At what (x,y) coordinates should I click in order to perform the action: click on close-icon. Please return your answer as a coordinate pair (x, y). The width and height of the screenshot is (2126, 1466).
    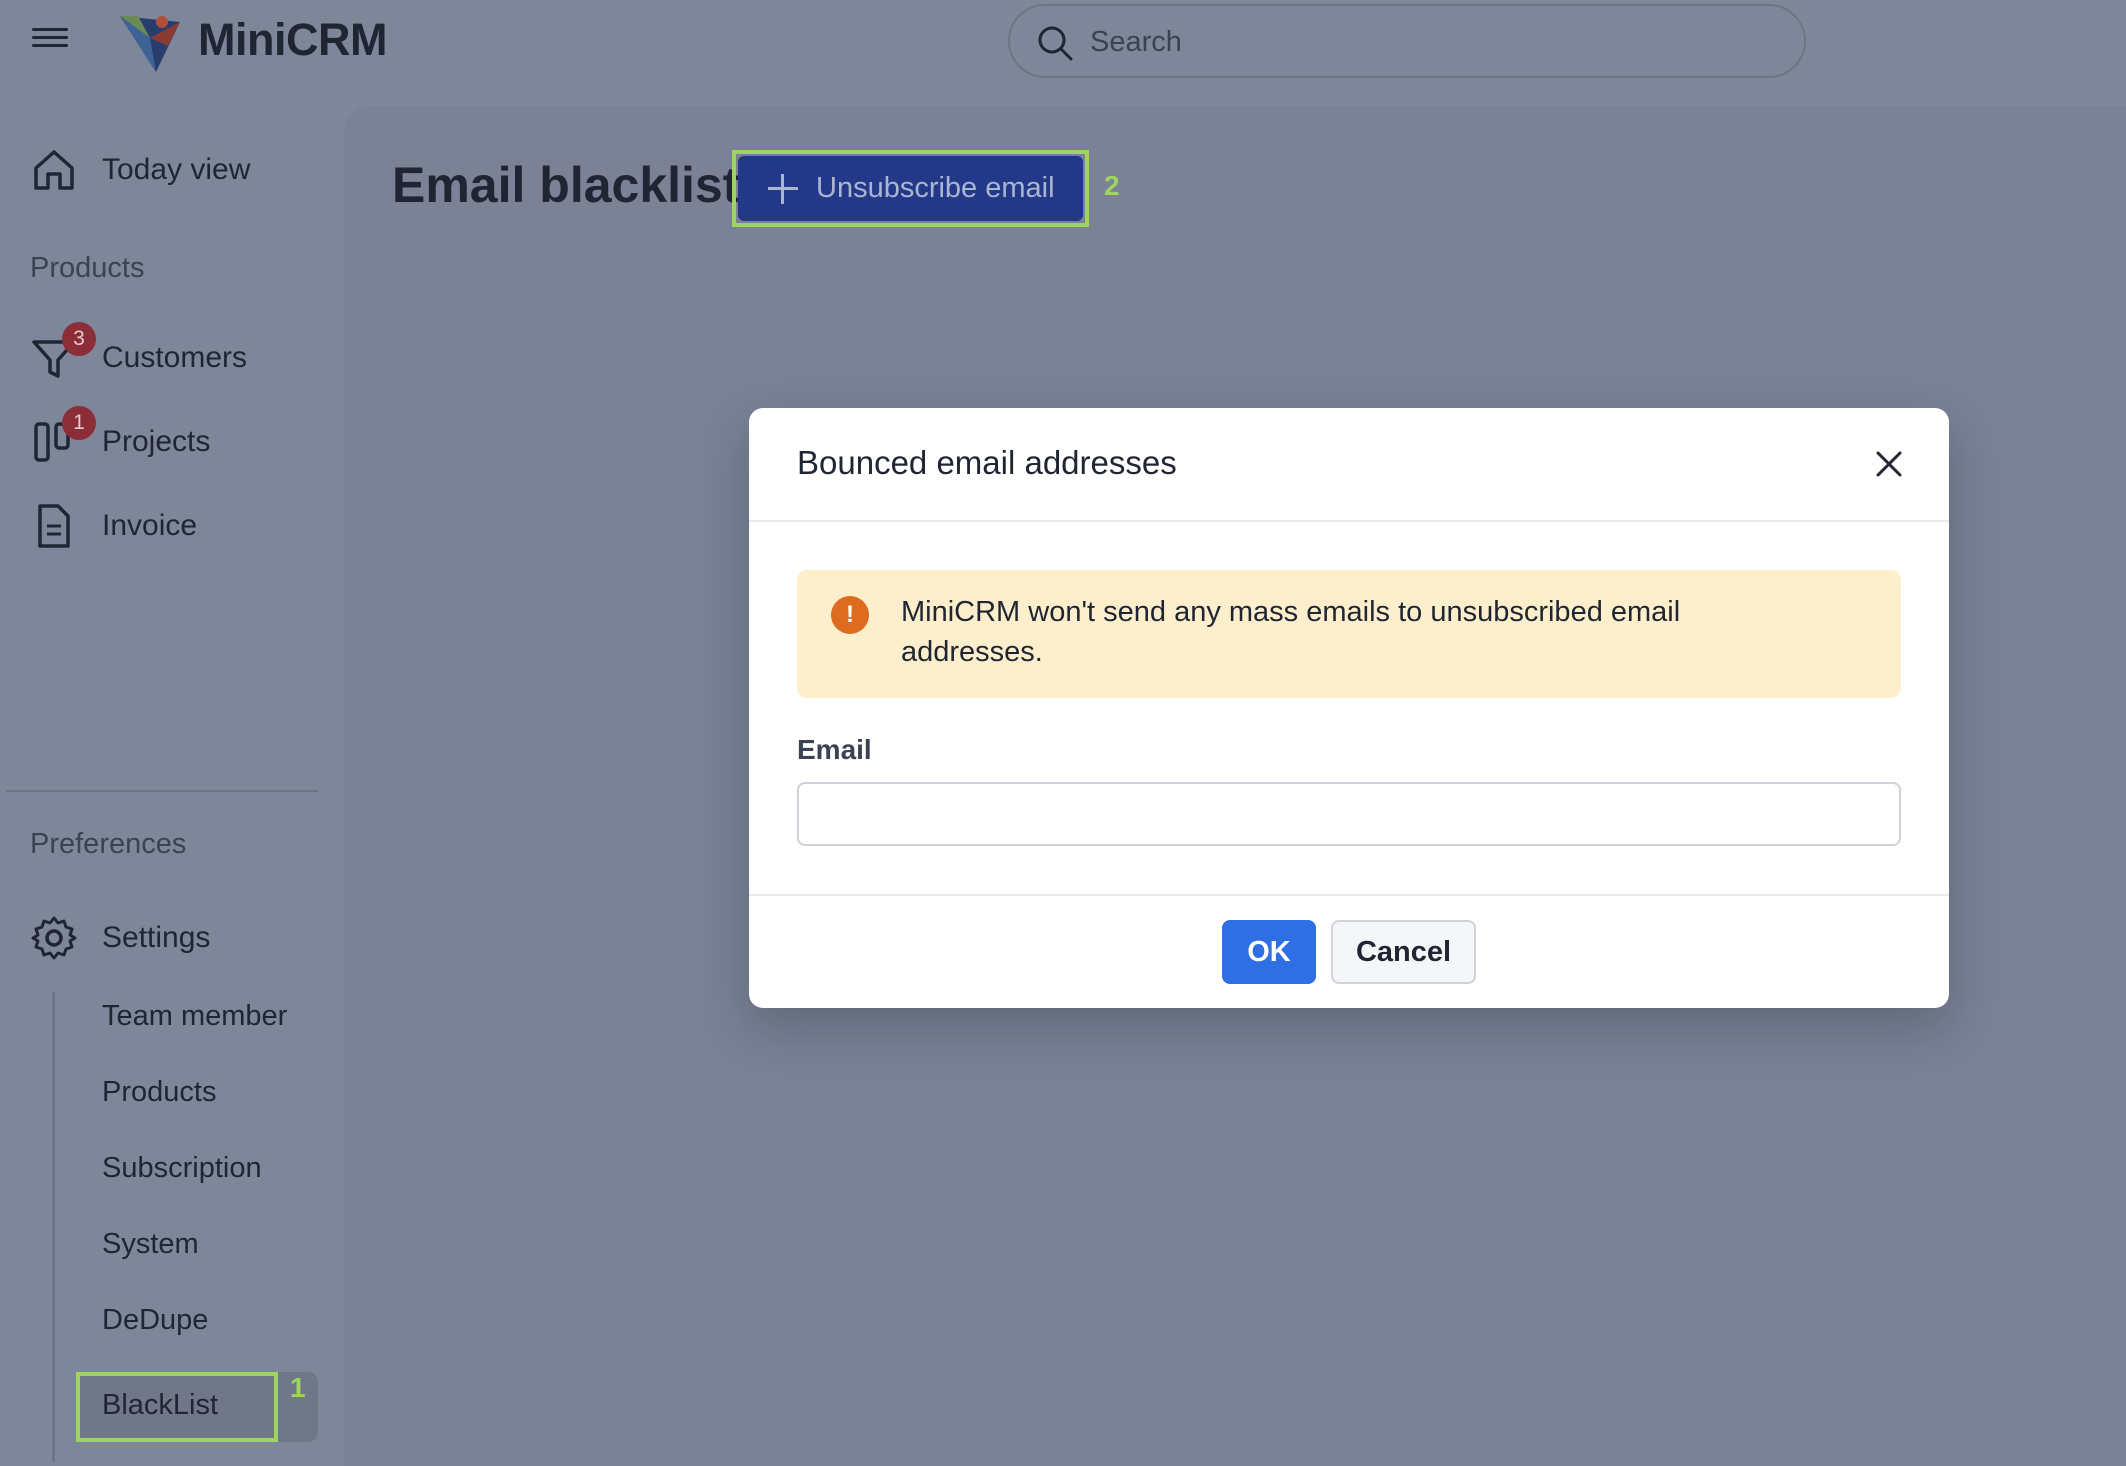
    Looking at the image, I should click on (1889, 464).